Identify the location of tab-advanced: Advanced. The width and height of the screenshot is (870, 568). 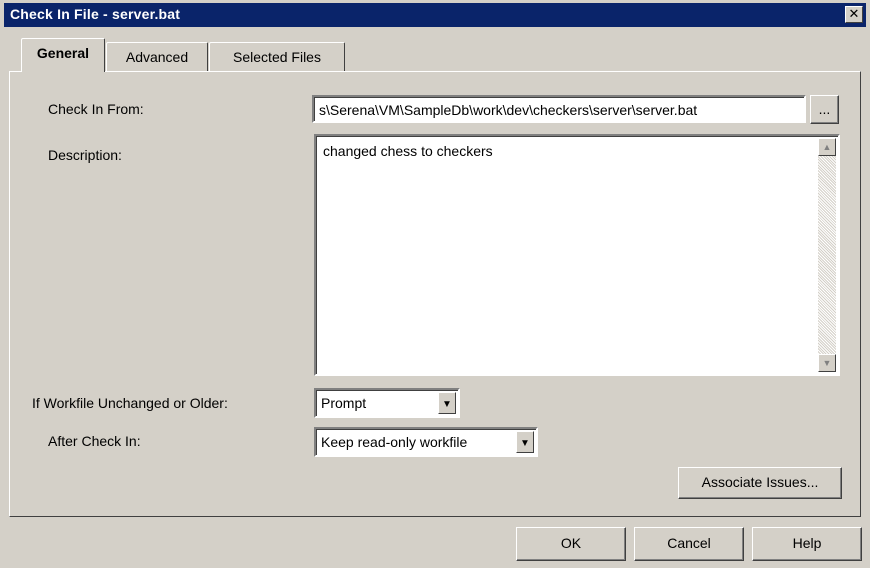
(157, 57).